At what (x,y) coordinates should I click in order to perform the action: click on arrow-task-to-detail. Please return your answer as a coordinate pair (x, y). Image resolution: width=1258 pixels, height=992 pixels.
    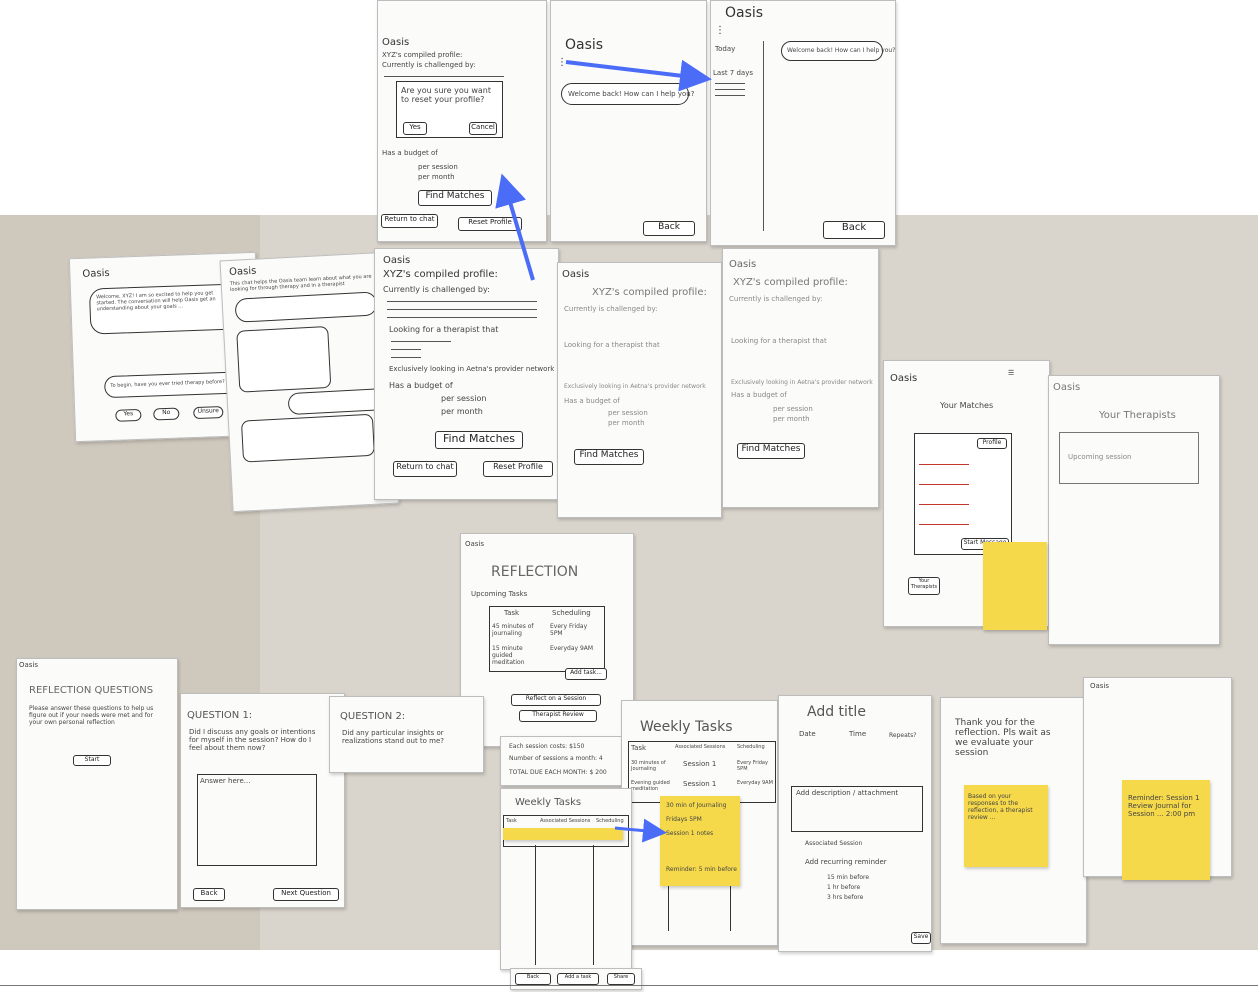
    Looking at the image, I should click on (640, 830).